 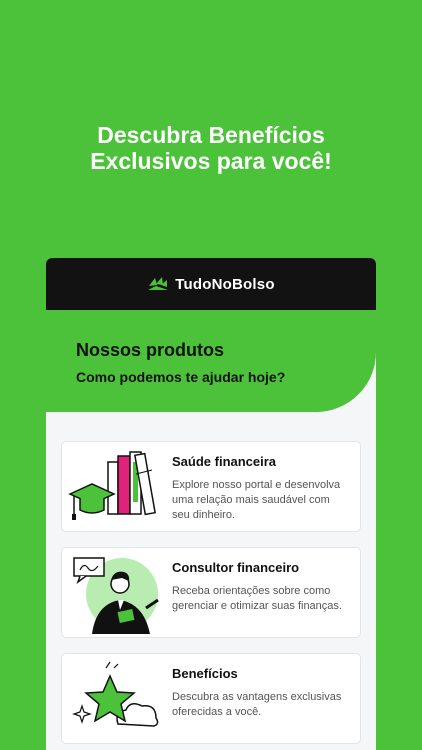 I want to click on products-title: Nossos produtos, so click(x=150, y=350).